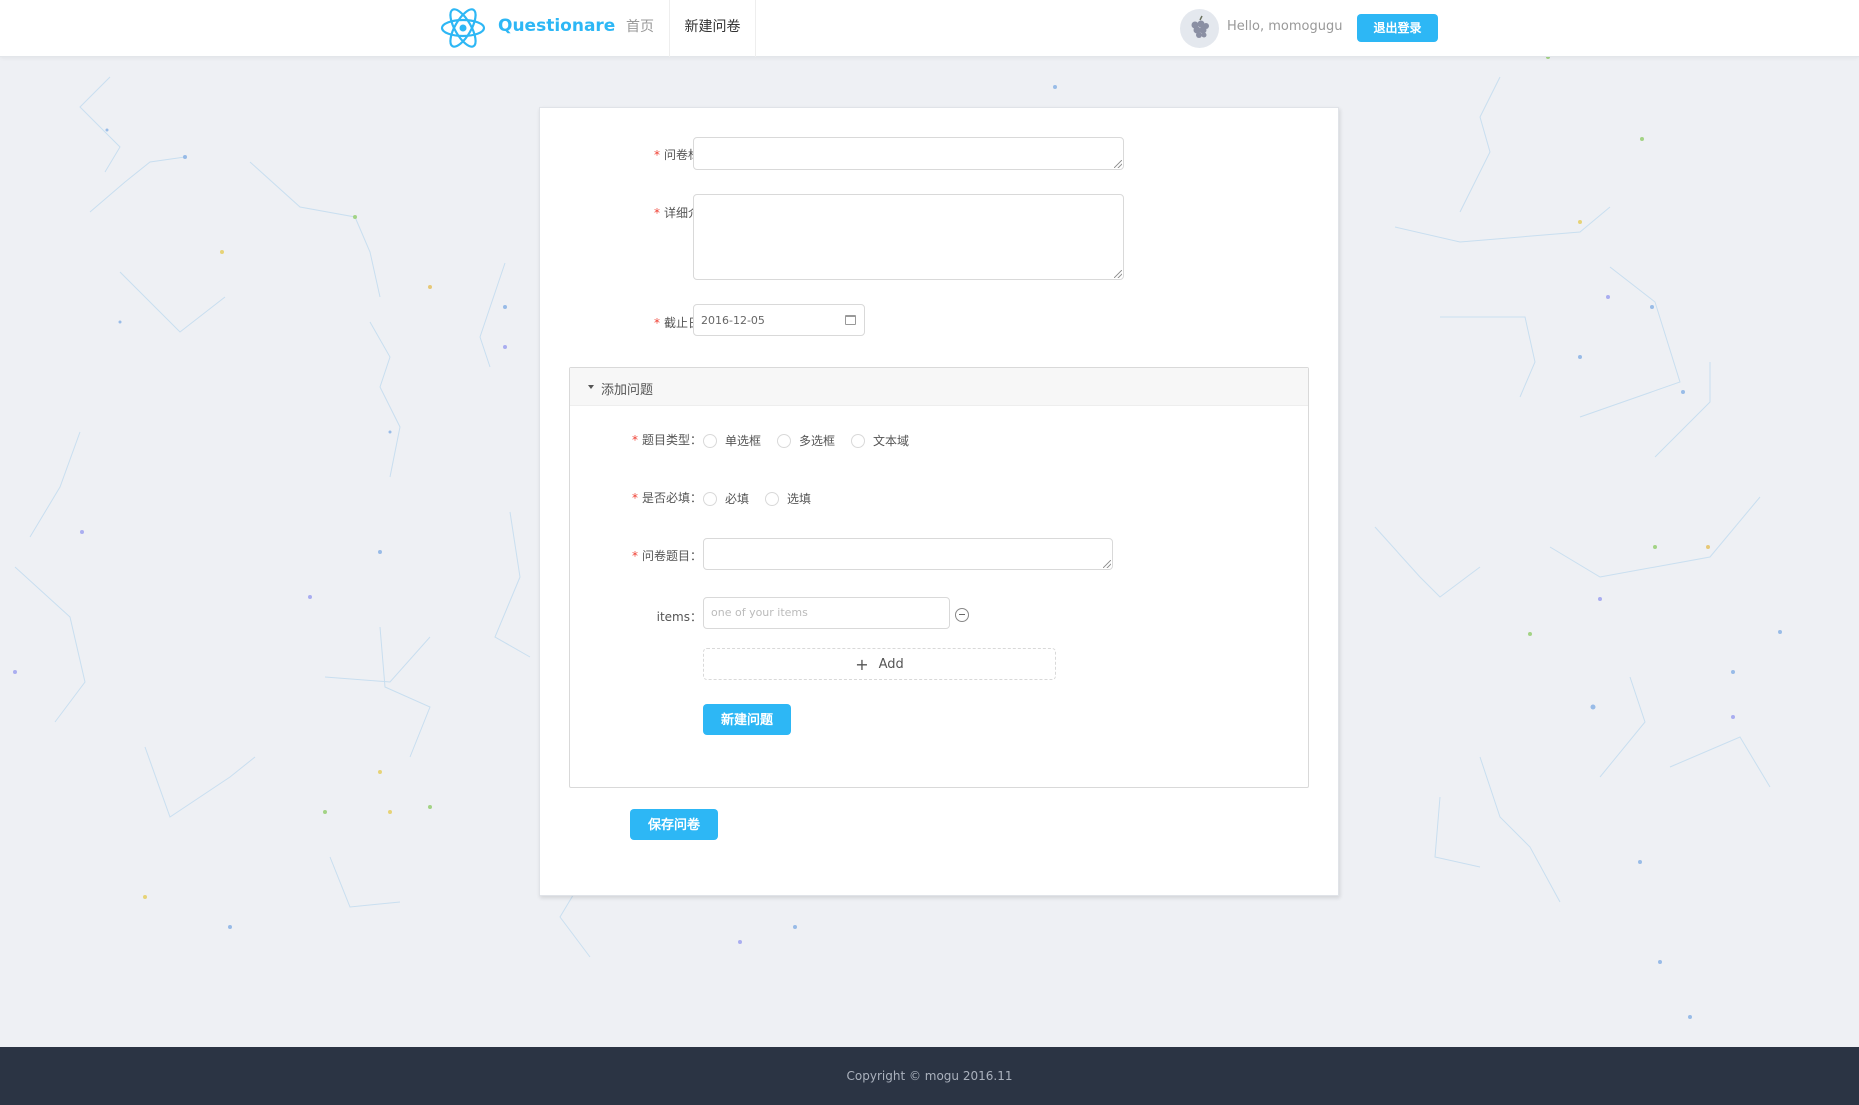 This screenshot has height=1105, width=1859. Describe the element at coordinates (929, 28) in the screenshot. I see `top-navbar: Questionare 首页 新建问卷 Hello, momogugu 退出登录` at that location.